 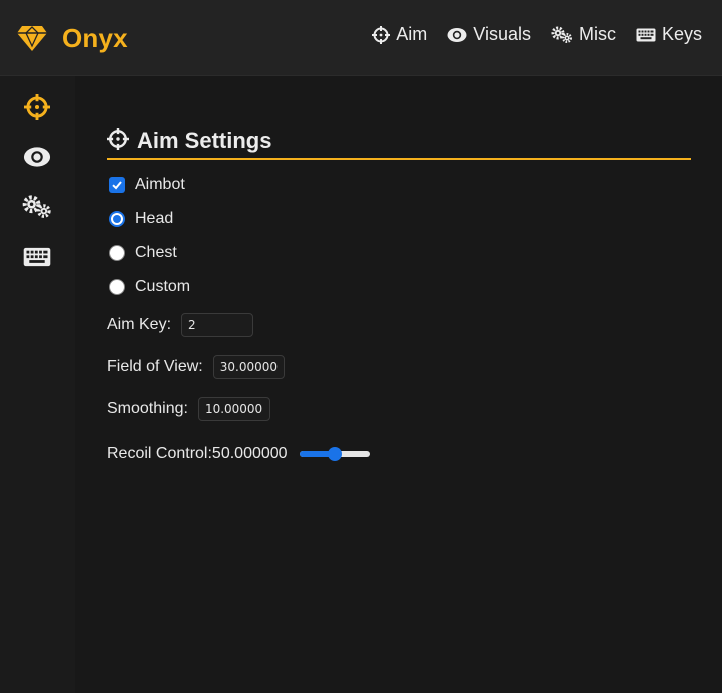 What do you see at coordinates (681, 34) in the screenshot?
I see `nav-item-label: Keys` at bounding box center [681, 34].